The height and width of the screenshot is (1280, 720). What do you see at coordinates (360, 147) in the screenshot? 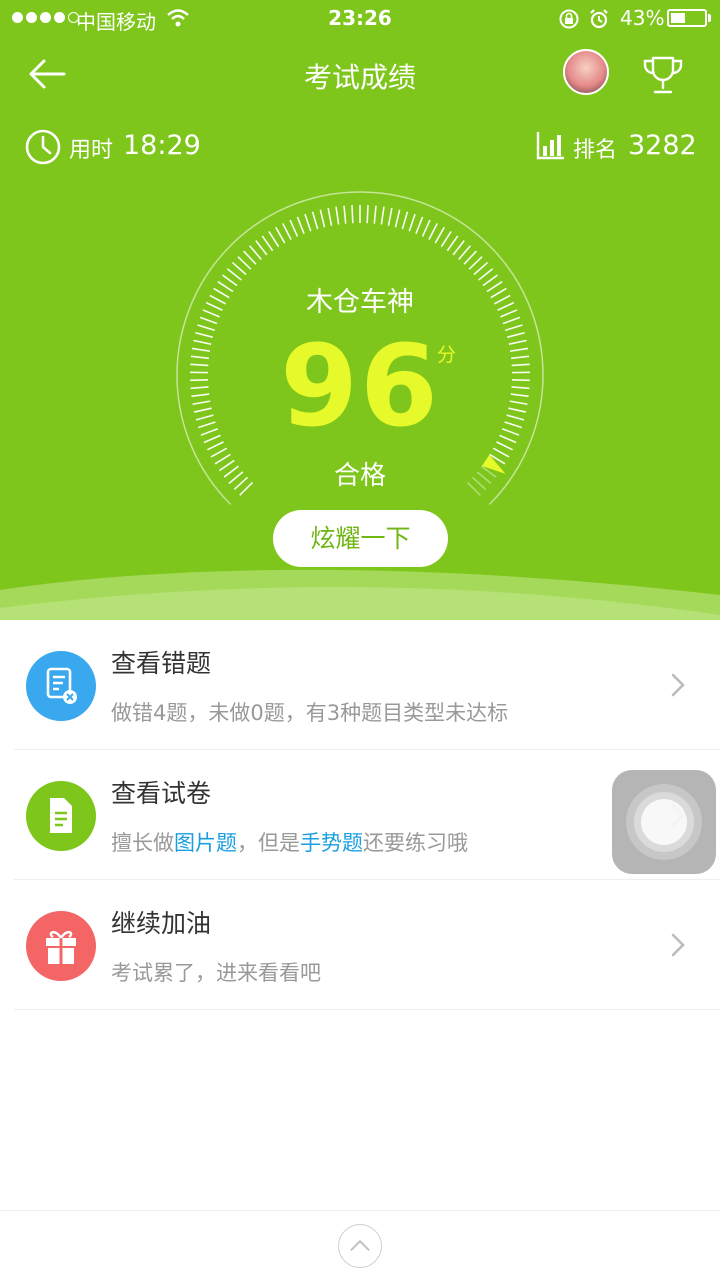
I see `stats-row: 用时 18:29 排名 3282` at bounding box center [360, 147].